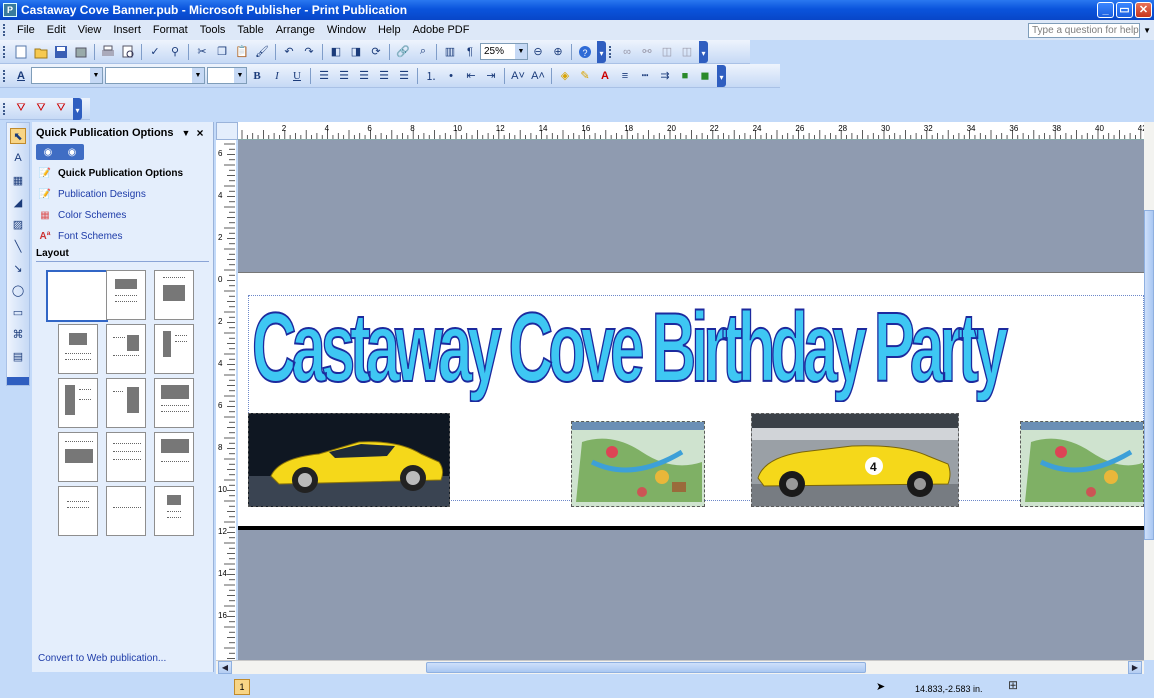 Image resolution: width=1154 pixels, height=698 pixels. Describe the element at coordinates (691, 131) in the screenshot. I see `horizontal-ruler: 24681012141618202224262830323436384042` at that location.